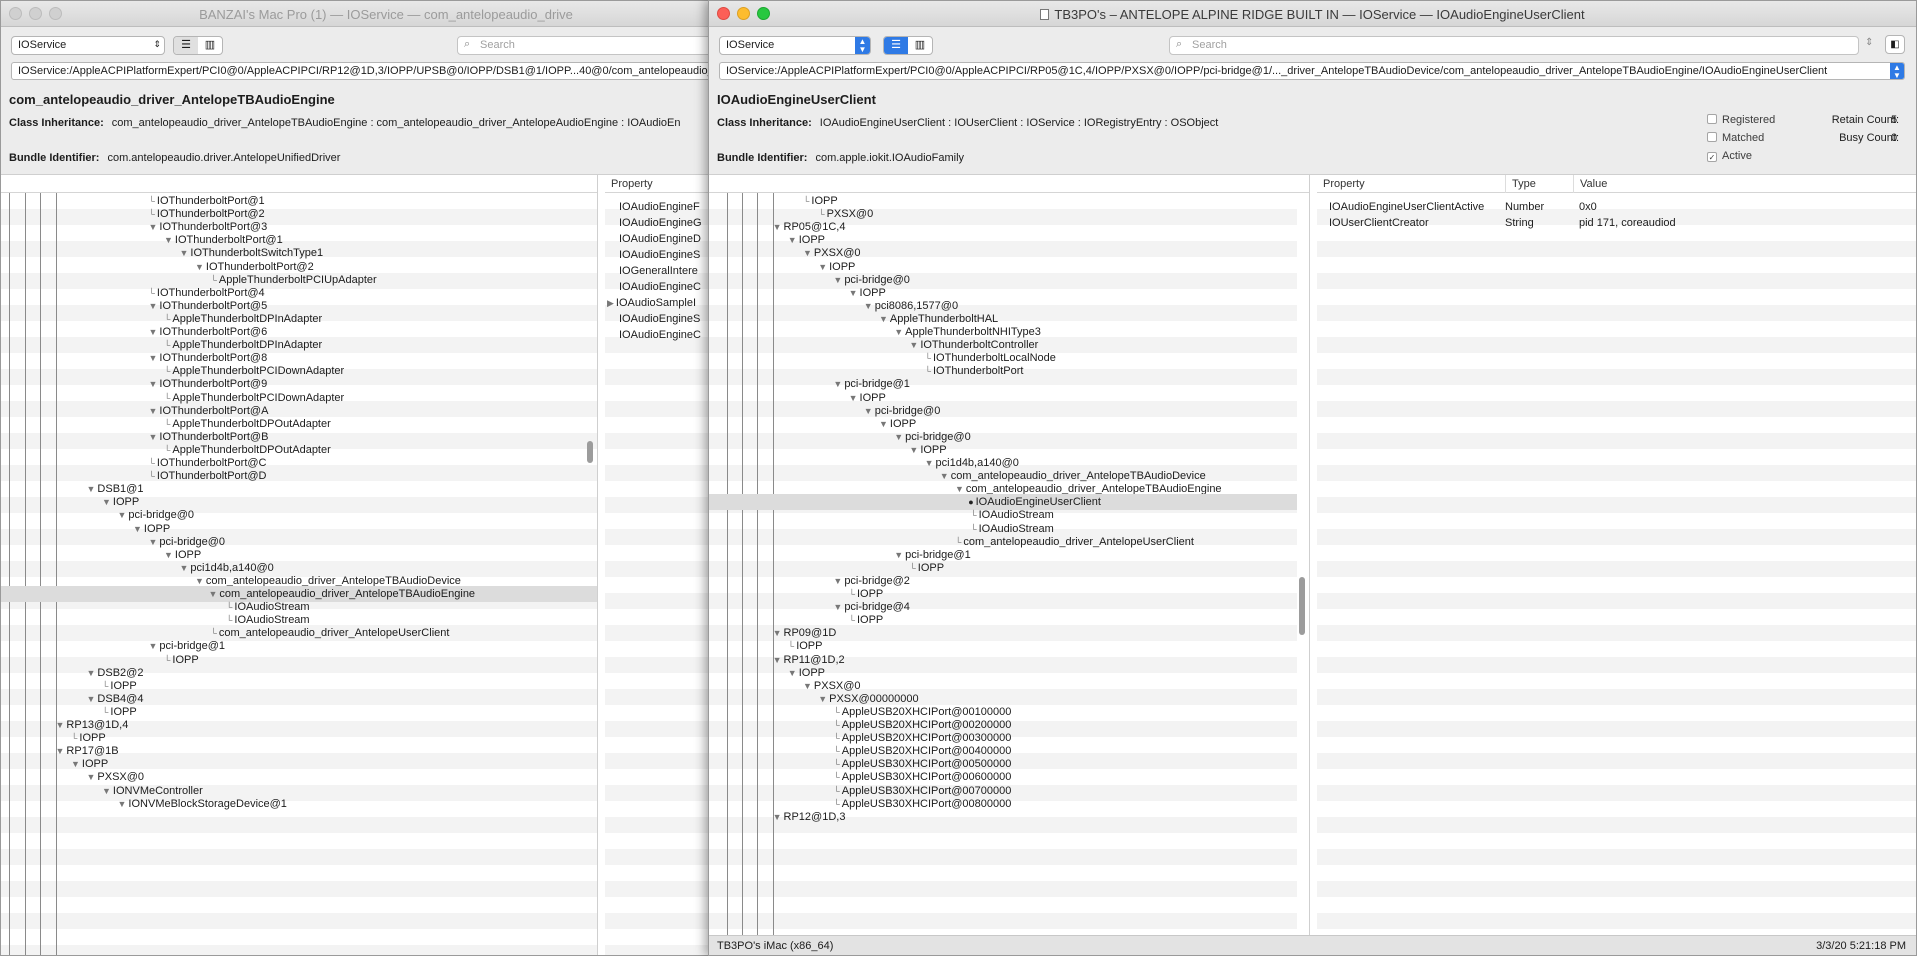 The height and width of the screenshot is (956, 1917). What do you see at coordinates (1895, 44) in the screenshot?
I see `sidebar-toggle-icon: ◧` at bounding box center [1895, 44].